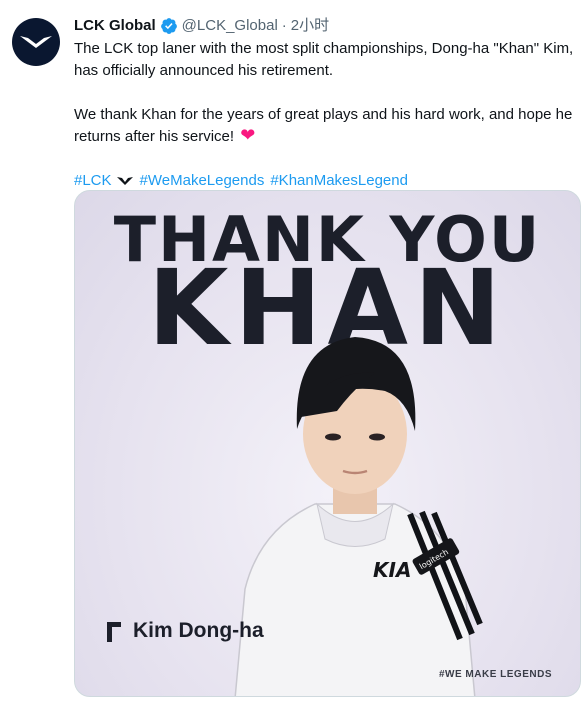  Describe the element at coordinates (392, 570) in the screenshot. I see `kia-logo: KIA` at that location.